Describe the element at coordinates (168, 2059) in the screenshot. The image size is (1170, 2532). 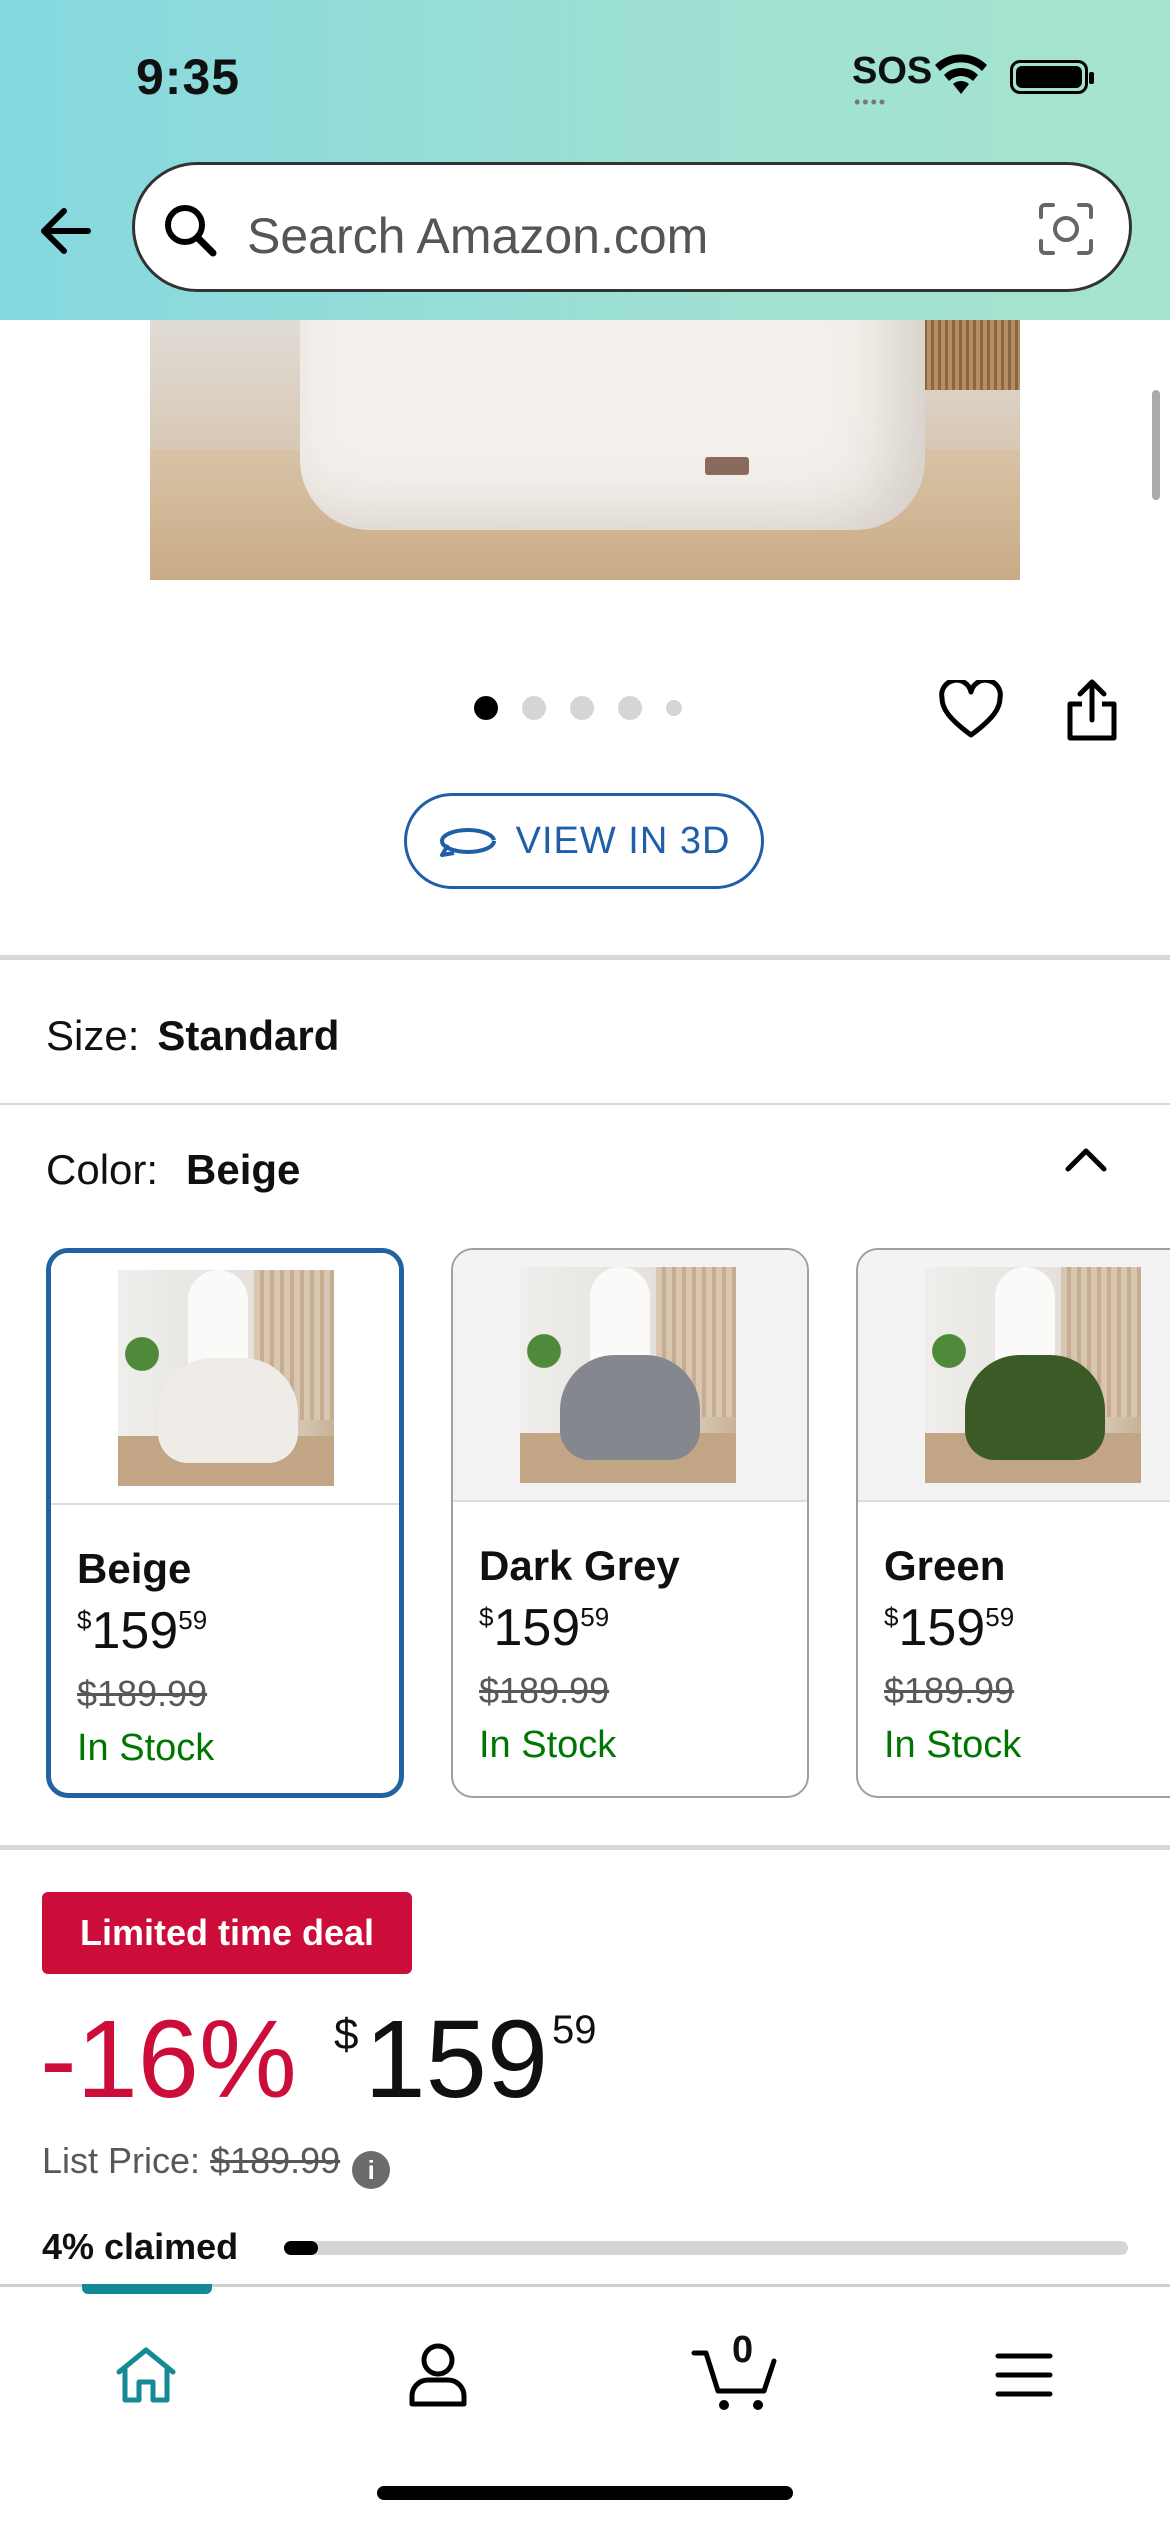
I see `discount-percent: -16%` at that location.